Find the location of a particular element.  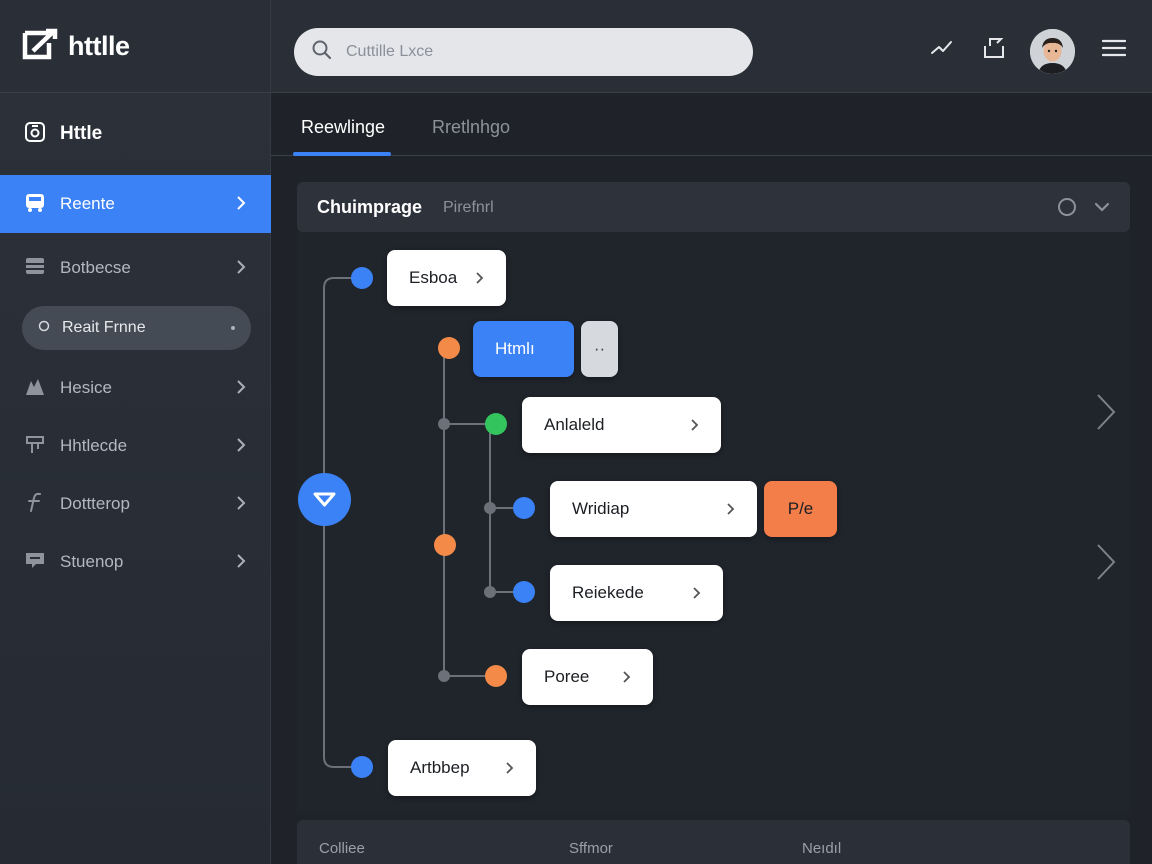

node-label: Artbbep is located at coordinates (440, 767).